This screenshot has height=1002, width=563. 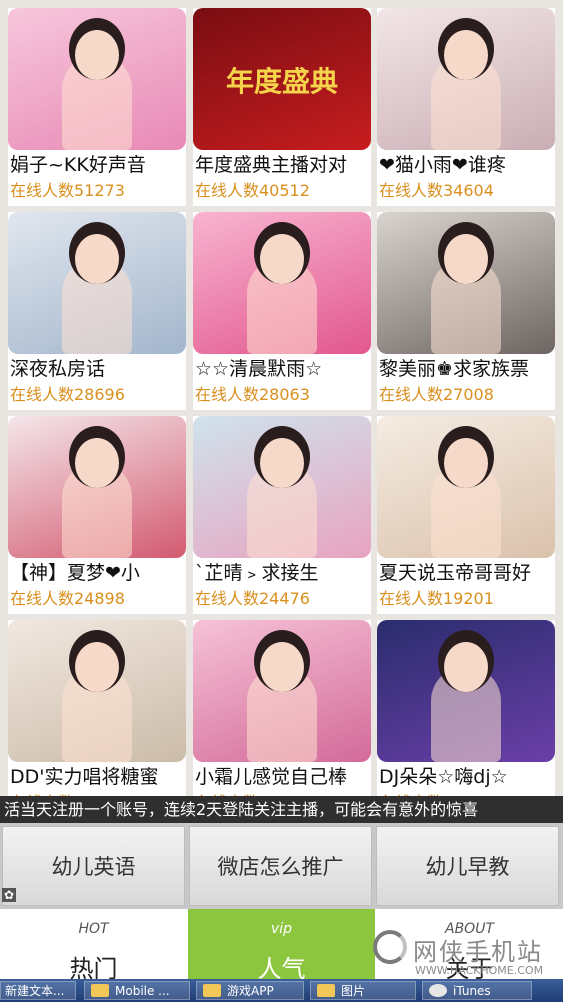 I want to click on stream-card: 娟子~KK好声音 在线人数51273, so click(x=97, y=107).